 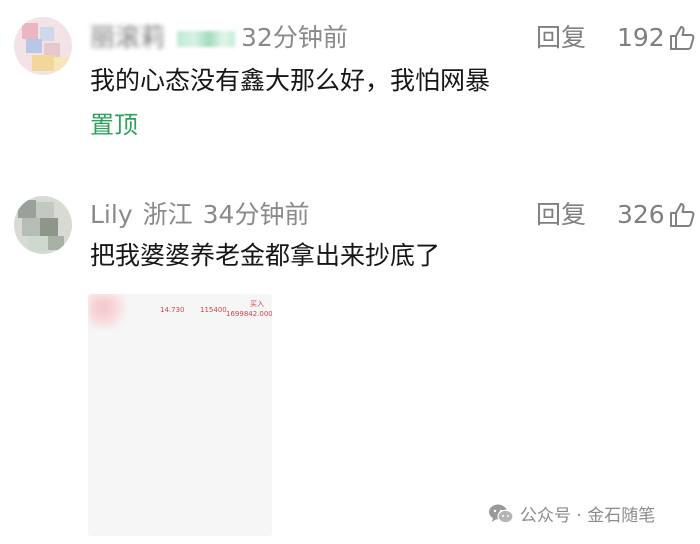 I want to click on wechat-icon, so click(x=501, y=514).